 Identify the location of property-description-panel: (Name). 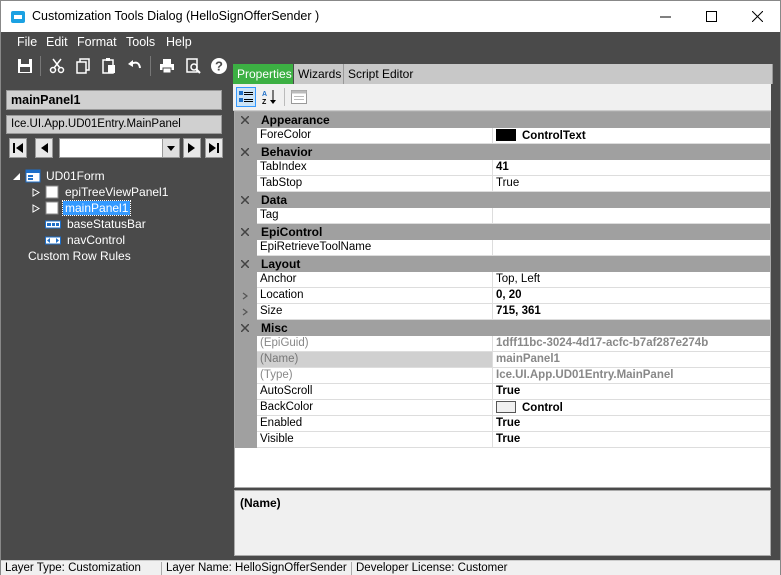
(502, 523).